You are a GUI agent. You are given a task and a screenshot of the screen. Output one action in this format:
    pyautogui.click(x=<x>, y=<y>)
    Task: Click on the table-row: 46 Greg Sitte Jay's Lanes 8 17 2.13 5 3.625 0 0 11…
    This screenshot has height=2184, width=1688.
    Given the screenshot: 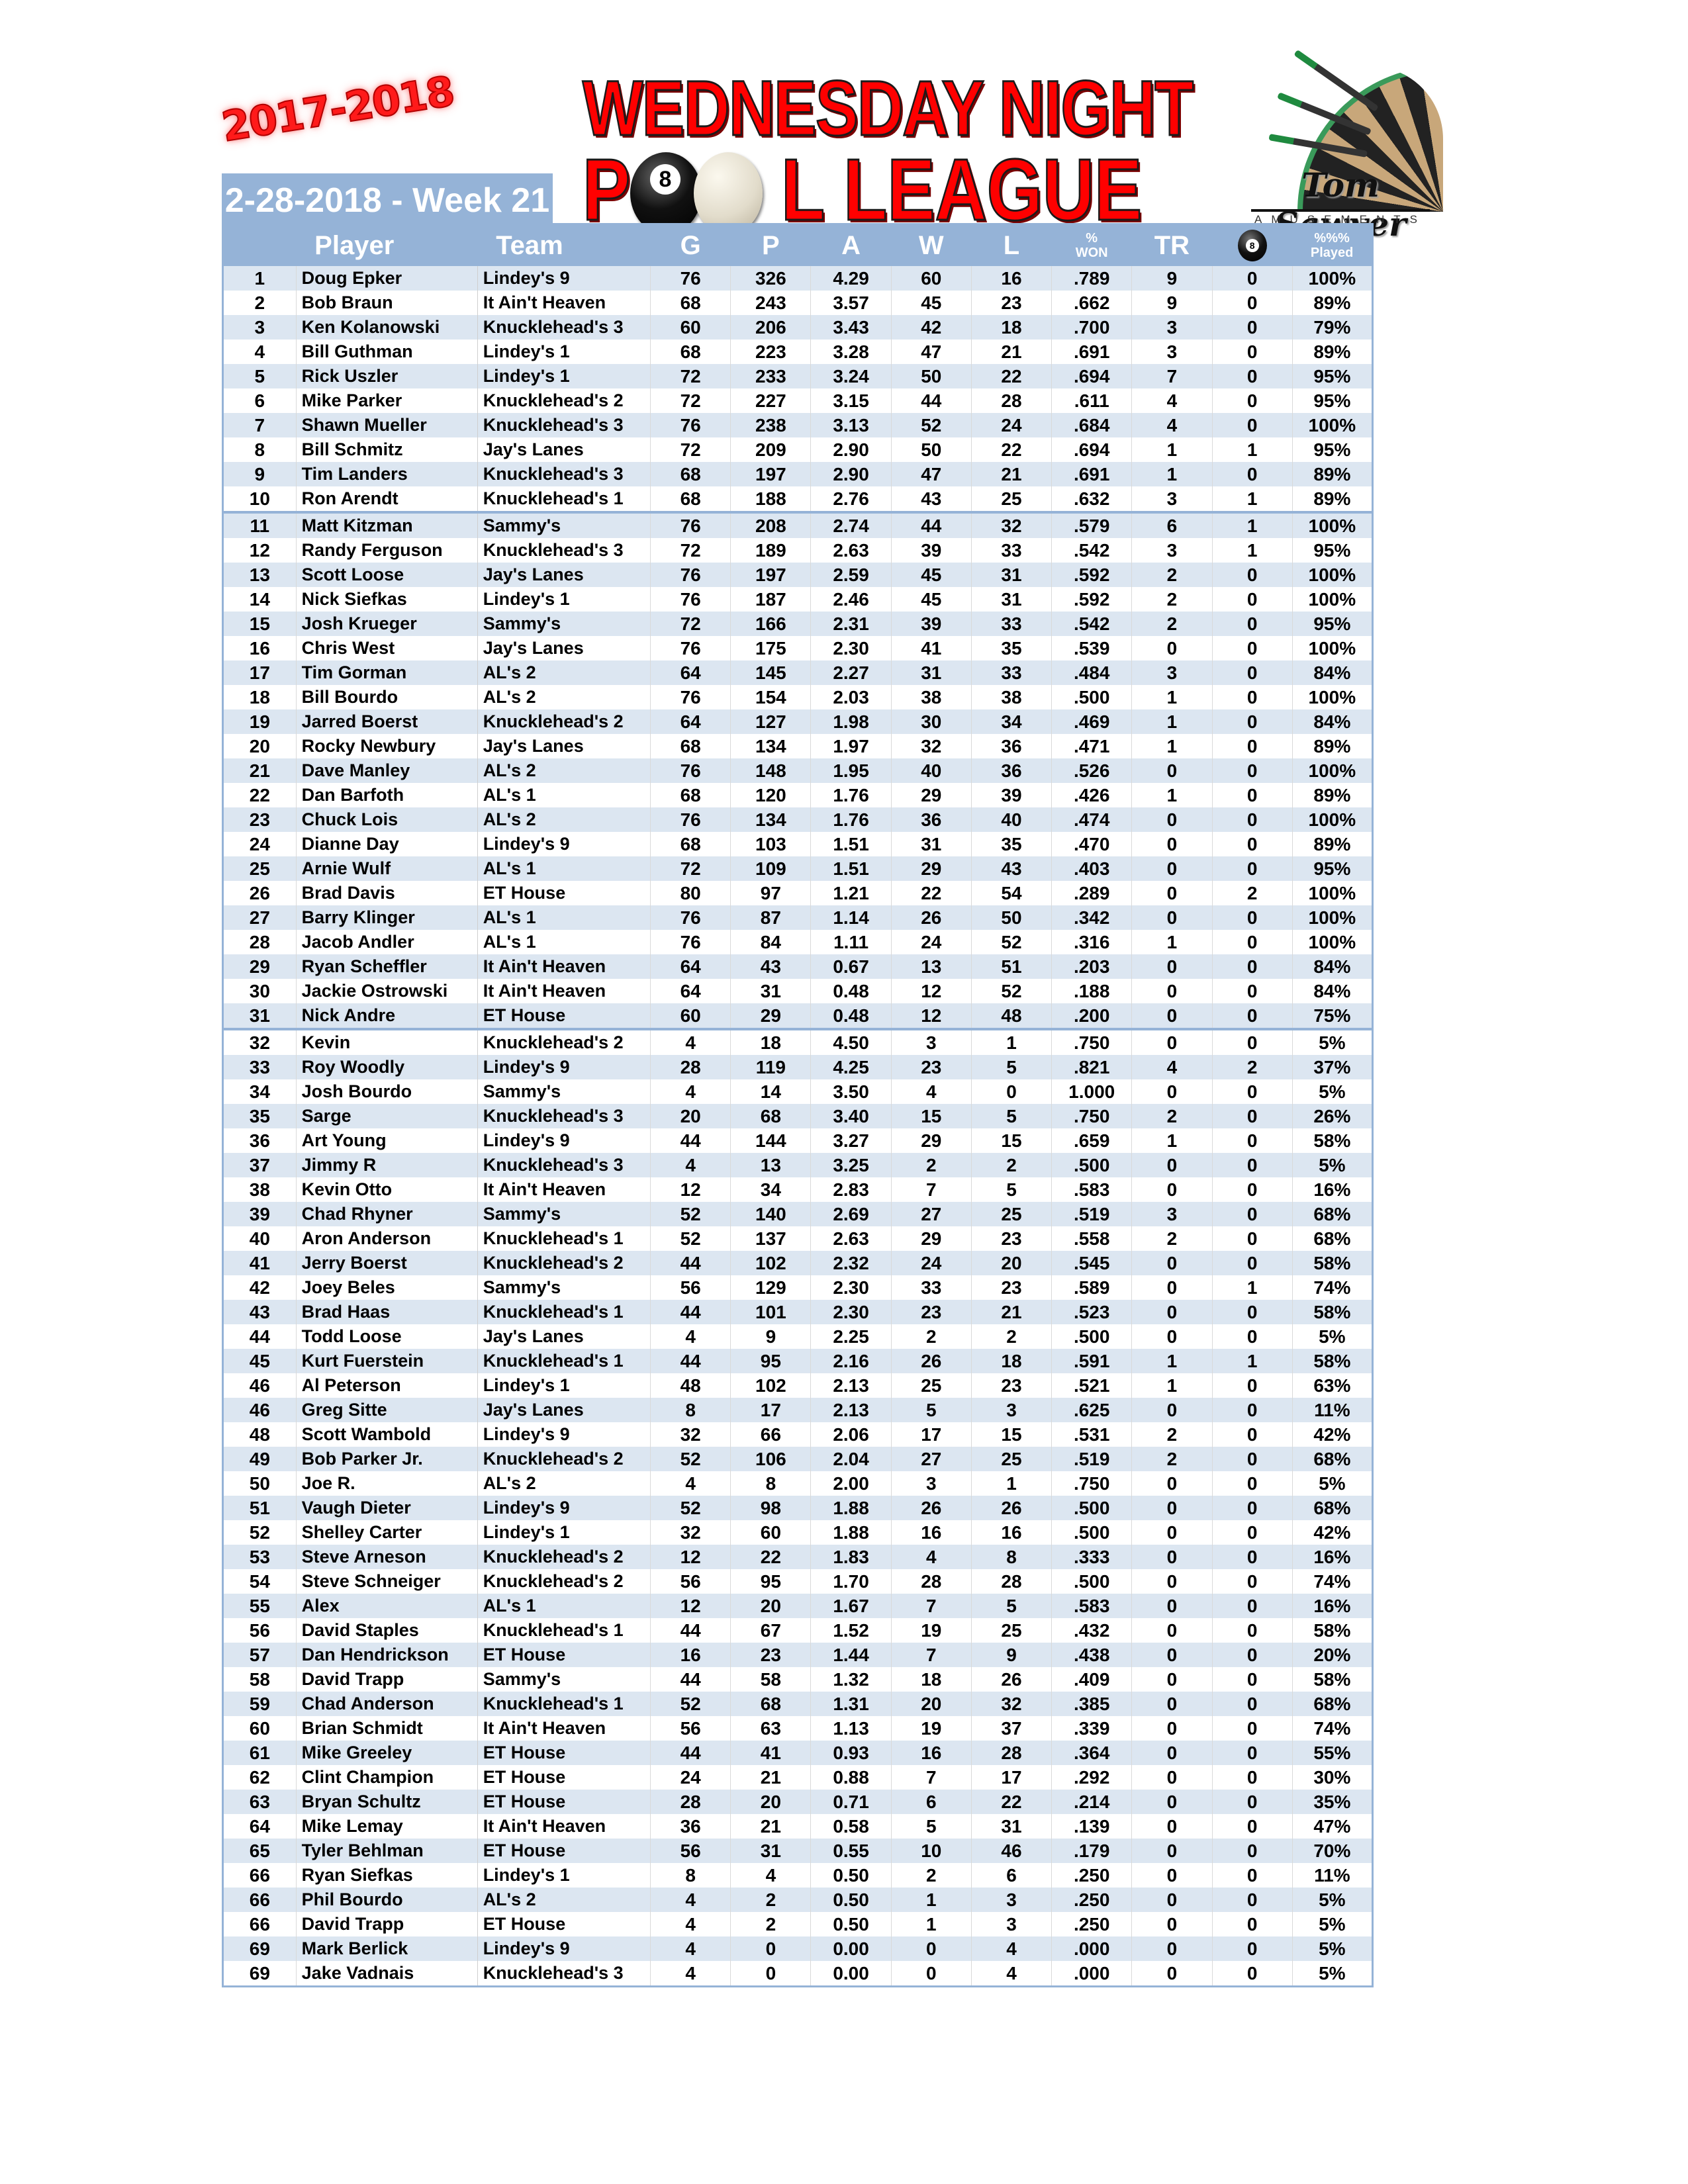 What is the action you would take?
    pyautogui.click(x=797, y=1410)
    